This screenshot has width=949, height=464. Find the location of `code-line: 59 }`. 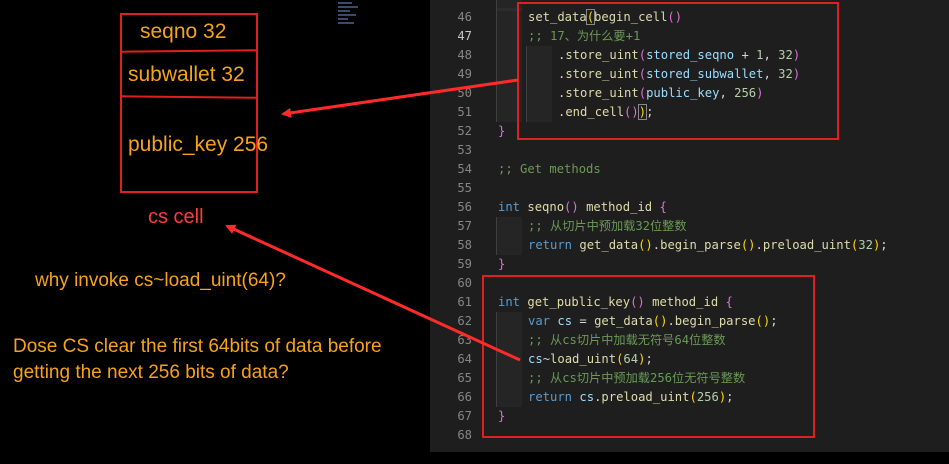

code-line: 59 } is located at coordinates (481, 264).